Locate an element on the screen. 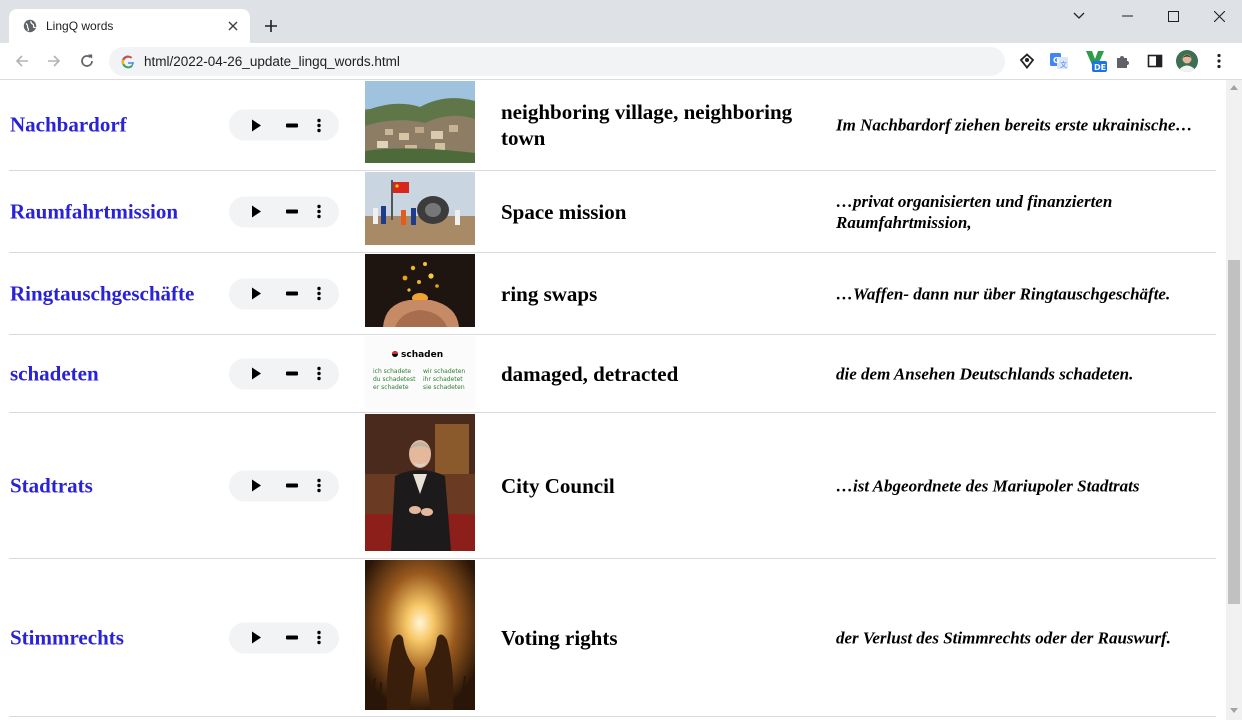 Image resolution: width=1242 pixels, height=720 pixels. word-link: Stadtrats is located at coordinates (51, 485).